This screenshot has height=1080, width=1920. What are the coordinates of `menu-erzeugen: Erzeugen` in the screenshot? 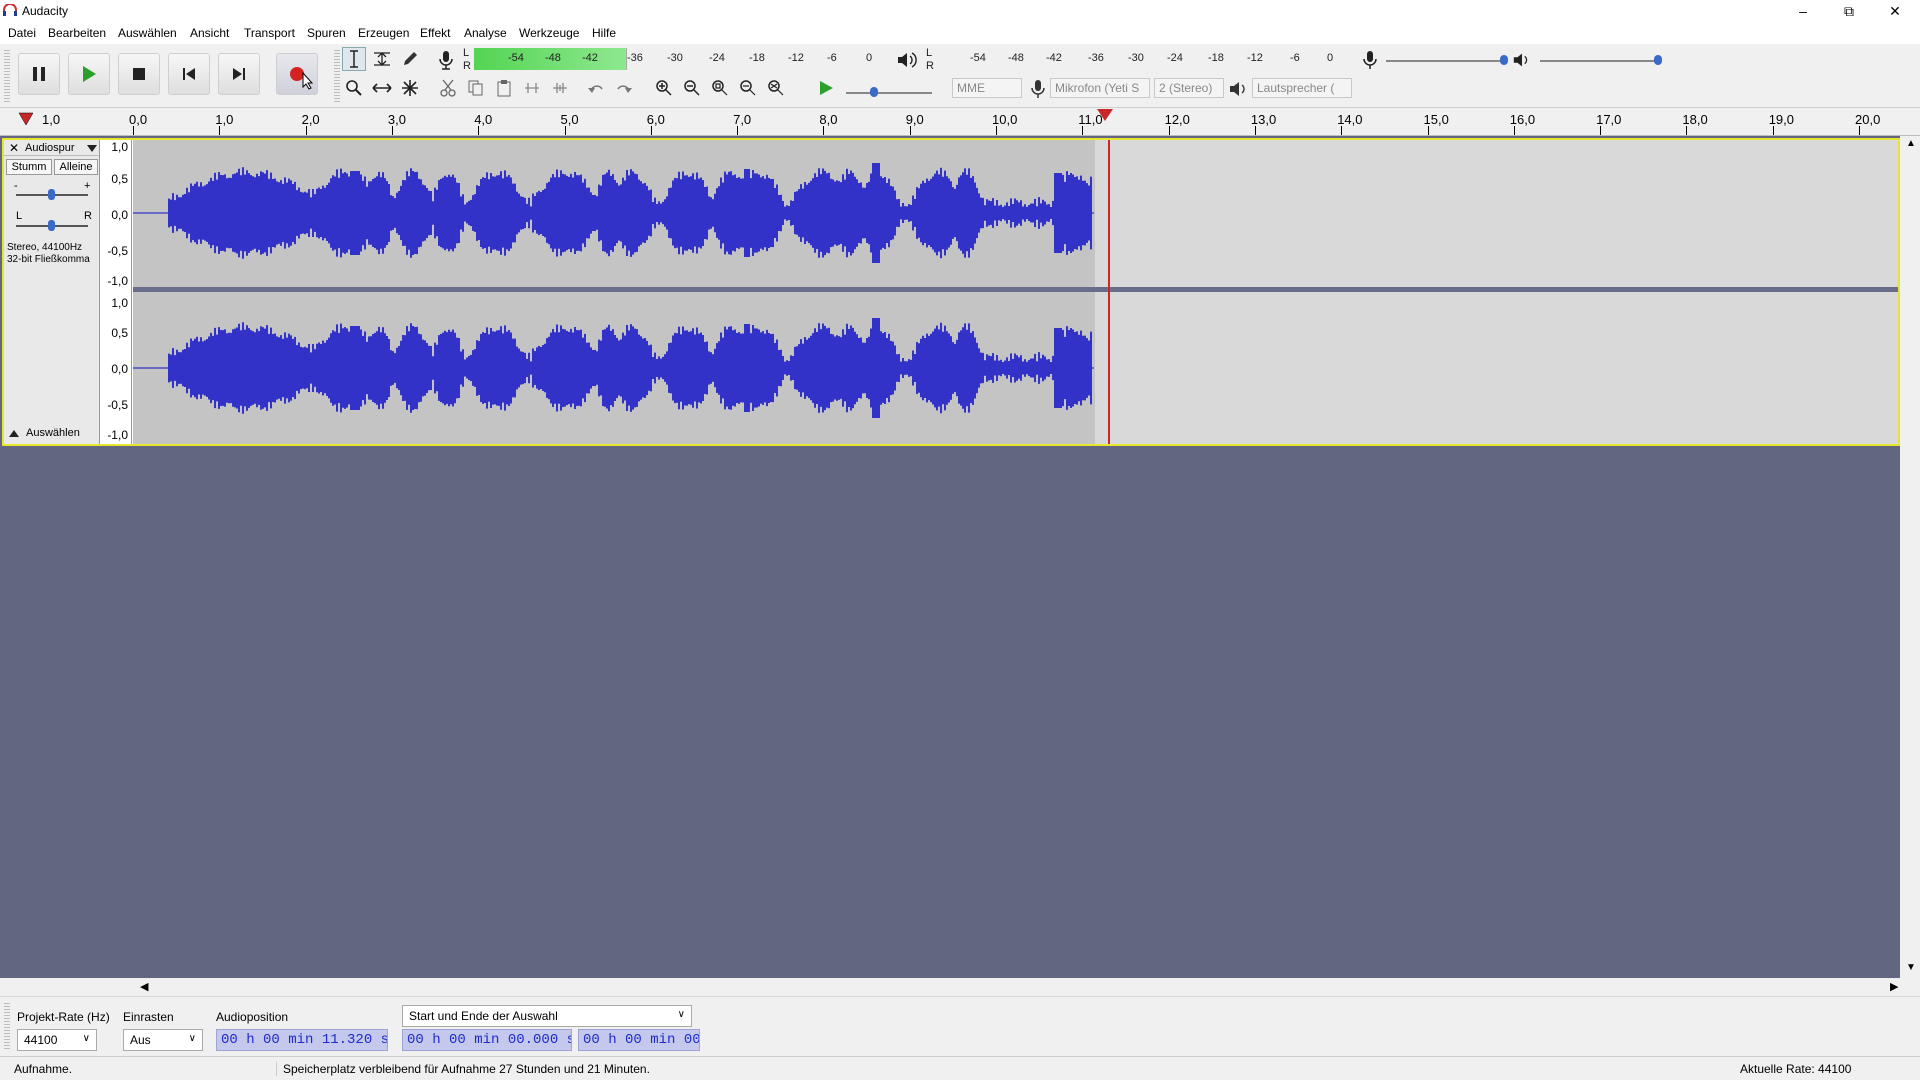 It's located at (383, 33).